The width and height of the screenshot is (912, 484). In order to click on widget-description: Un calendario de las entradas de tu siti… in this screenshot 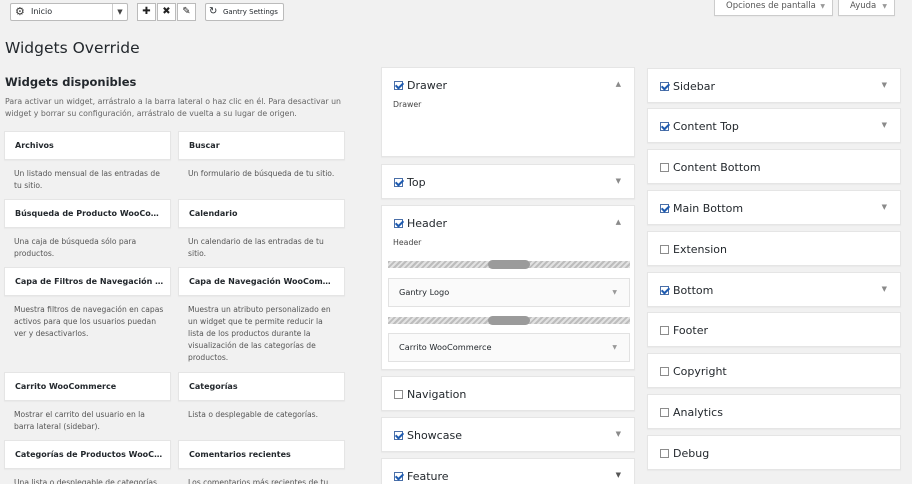, I will do `click(256, 247)`.